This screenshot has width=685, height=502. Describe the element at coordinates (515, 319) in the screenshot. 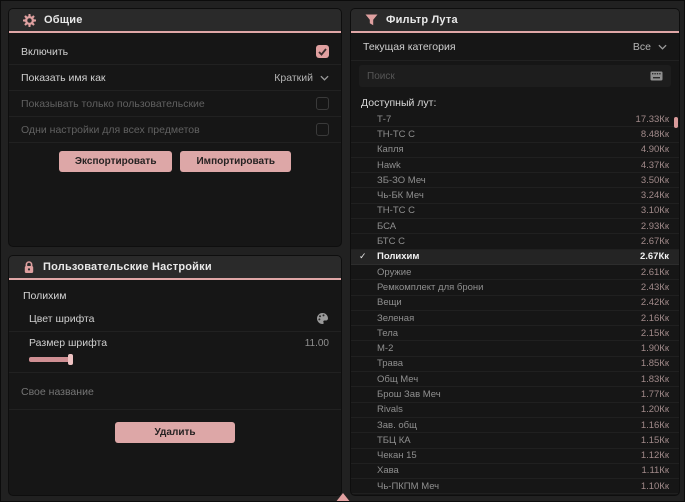

I see `loot-row: Зеленая 2.16Кк` at that location.